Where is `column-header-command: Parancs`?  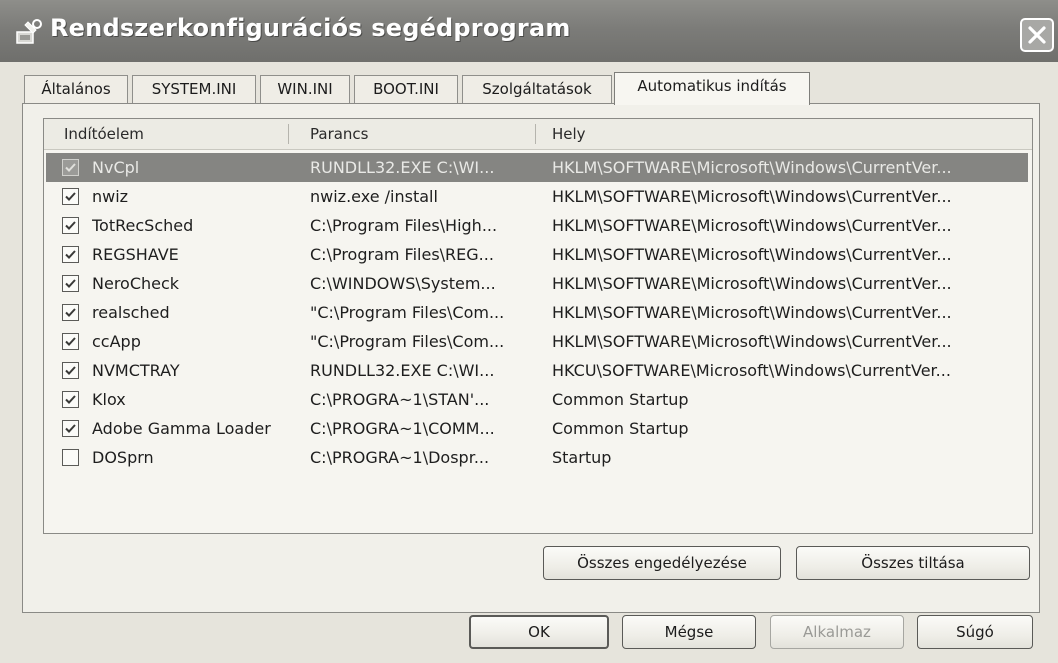 column-header-command: Parancs is located at coordinates (420, 134).